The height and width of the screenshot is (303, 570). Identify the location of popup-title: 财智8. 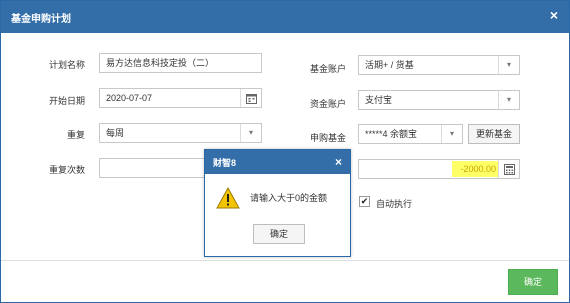
(225, 163).